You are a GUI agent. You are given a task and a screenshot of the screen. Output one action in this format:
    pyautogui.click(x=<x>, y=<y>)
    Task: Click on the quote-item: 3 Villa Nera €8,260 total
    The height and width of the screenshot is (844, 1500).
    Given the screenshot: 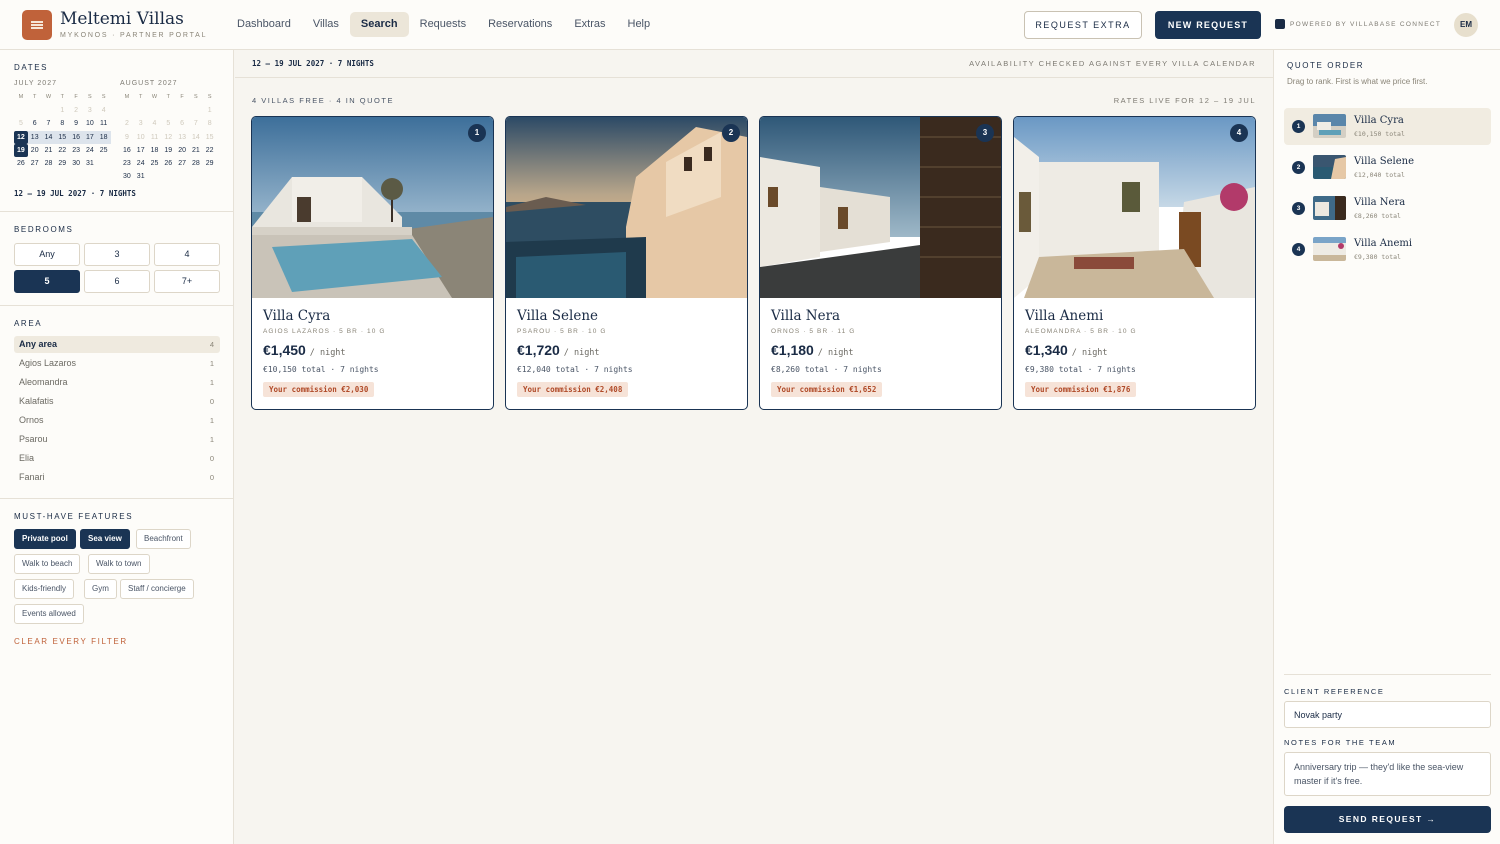 What is the action you would take?
    pyautogui.click(x=1387, y=208)
    